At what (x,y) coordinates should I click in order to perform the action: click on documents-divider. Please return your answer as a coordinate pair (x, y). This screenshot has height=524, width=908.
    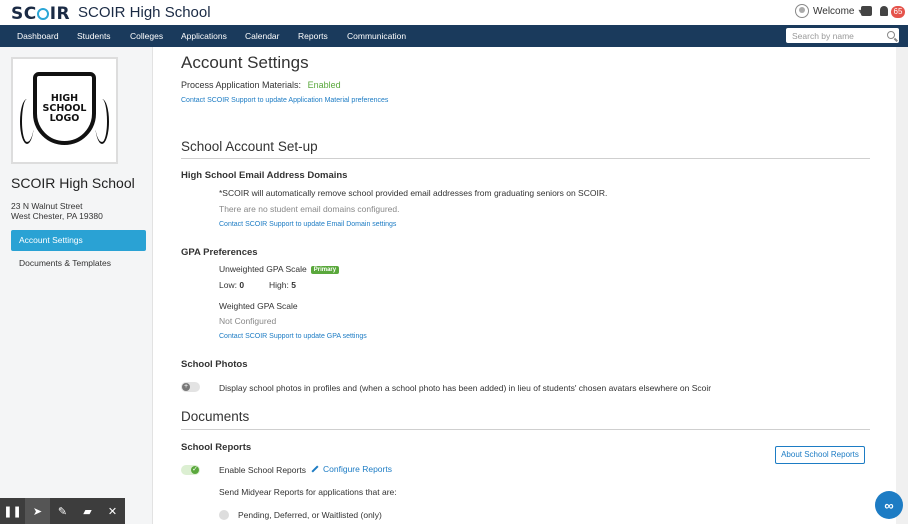
    Looking at the image, I should click on (525, 429).